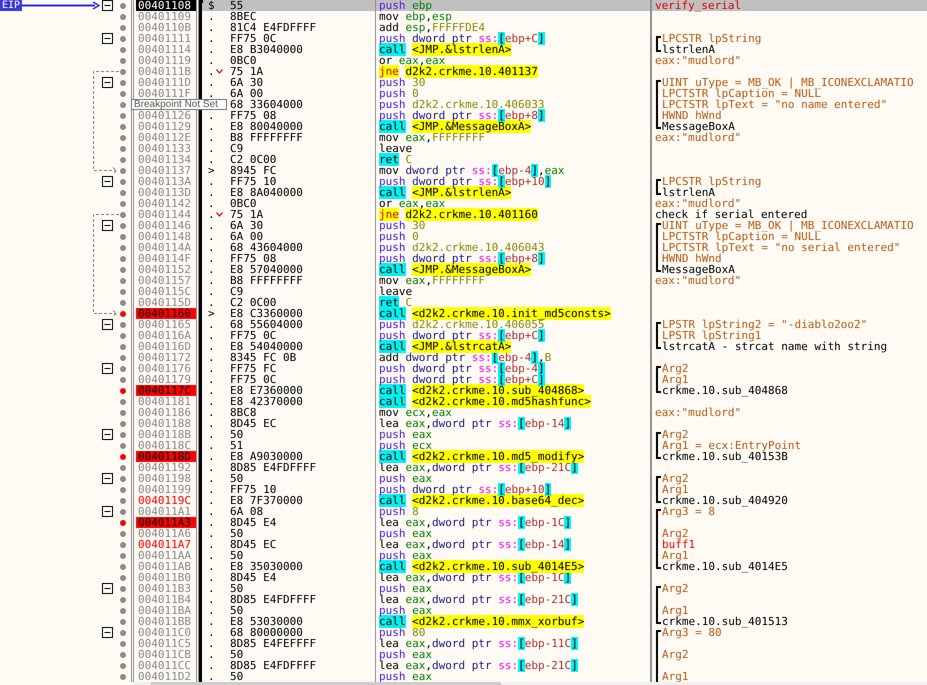 This screenshot has width=927, height=685. I want to click on address: 00401137, so click(164, 170).